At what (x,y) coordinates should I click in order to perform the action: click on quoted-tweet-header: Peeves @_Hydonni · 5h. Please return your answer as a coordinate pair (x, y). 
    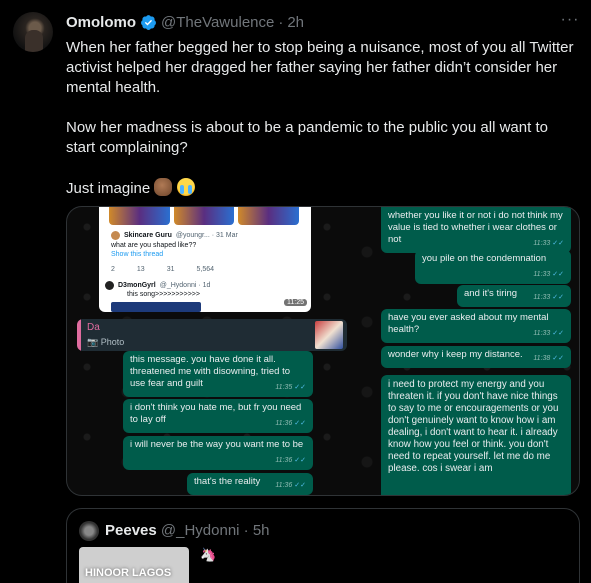
    Looking at the image, I should click on (187, 530).